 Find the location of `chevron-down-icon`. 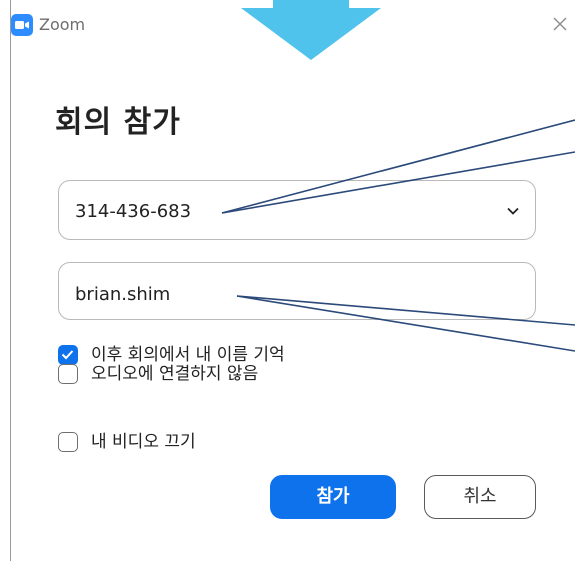

chevron-down-icon is located at coordinates (513, 211).